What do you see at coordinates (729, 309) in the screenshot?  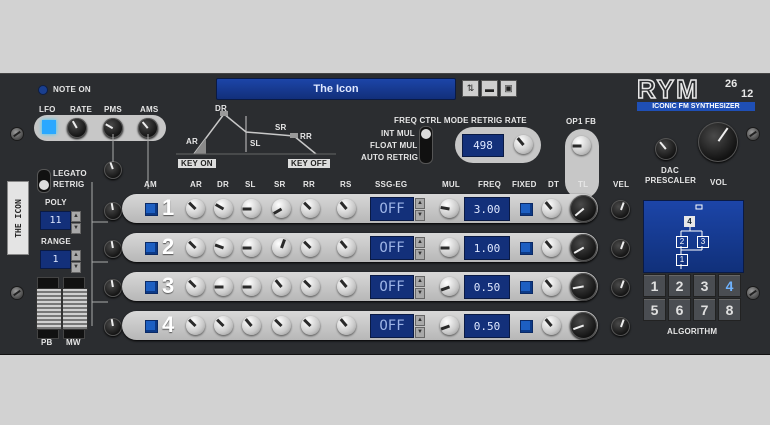 I see `algorithm-button-8: 8` at bounding box center [729, 309].